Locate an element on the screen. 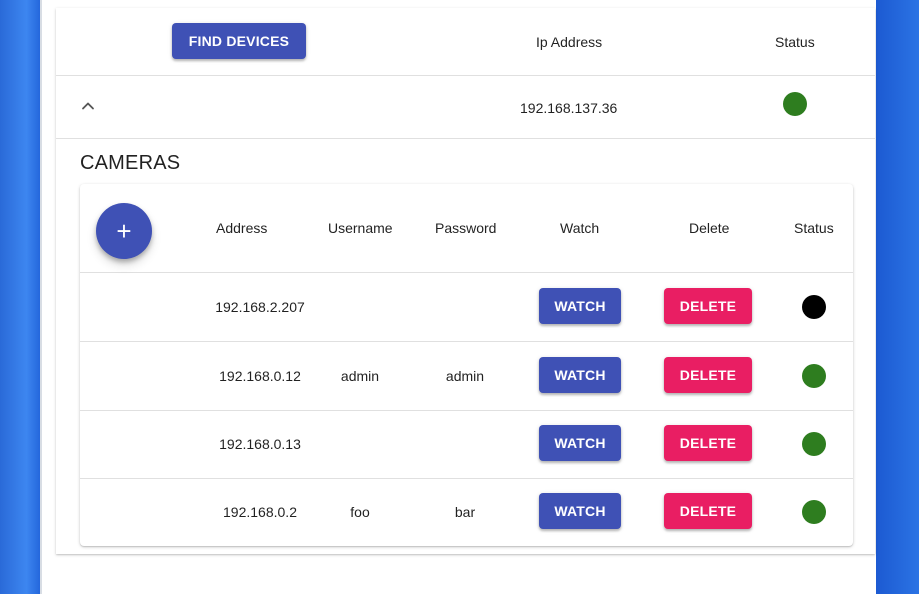 This screenshot has width=919, height=594. column-header-password: Password is located at coordinates (466, 228).